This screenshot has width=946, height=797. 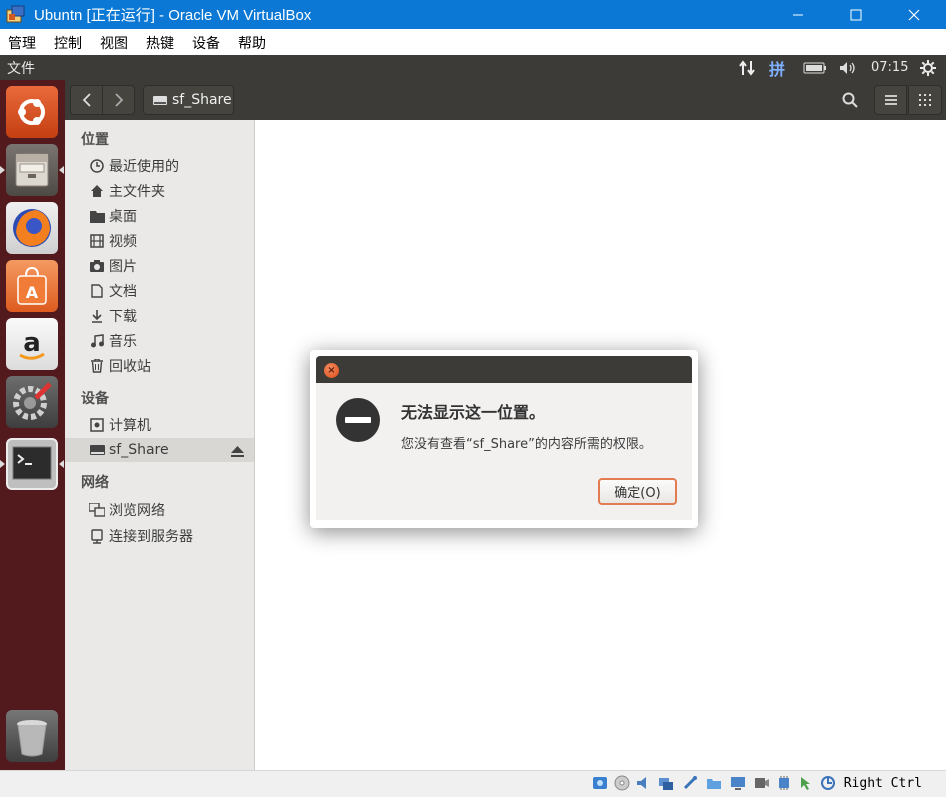 What do you see at coordinates (95, 140) in the screenshot?
I see `places-header: 位置` at bounding box center [95, 140].